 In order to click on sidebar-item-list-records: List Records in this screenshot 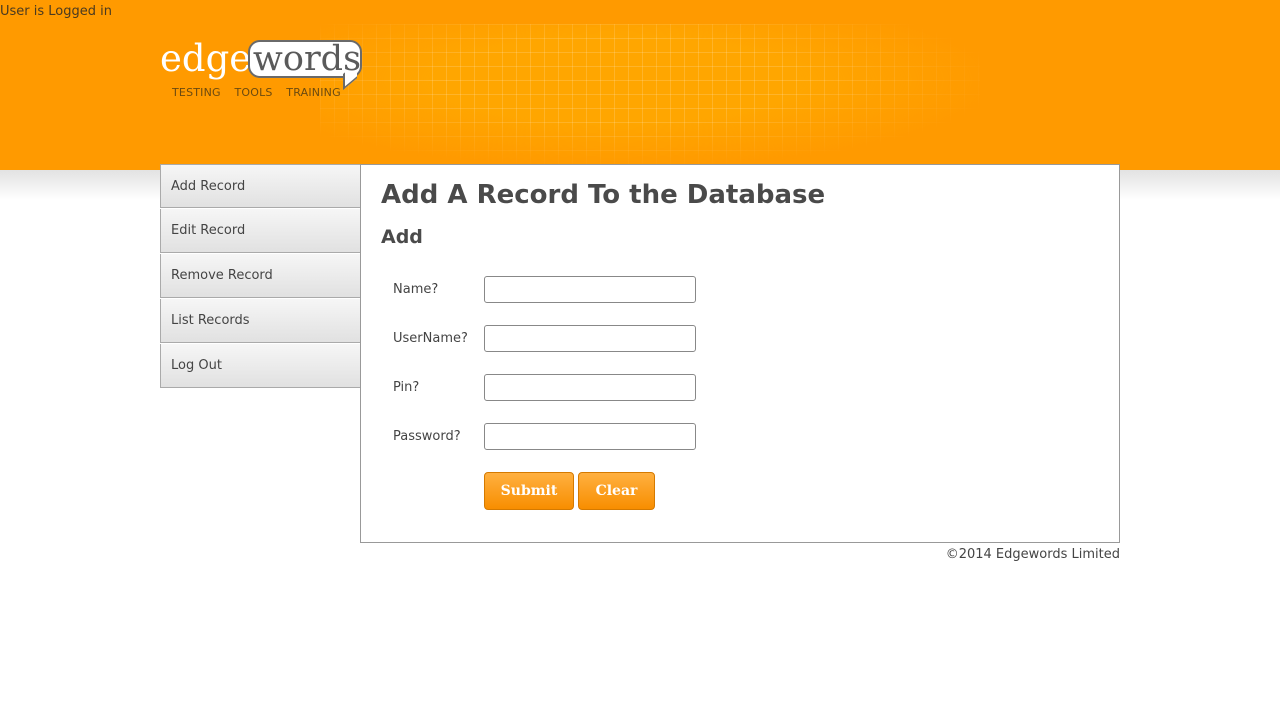, I will do `click(260, 321)`.